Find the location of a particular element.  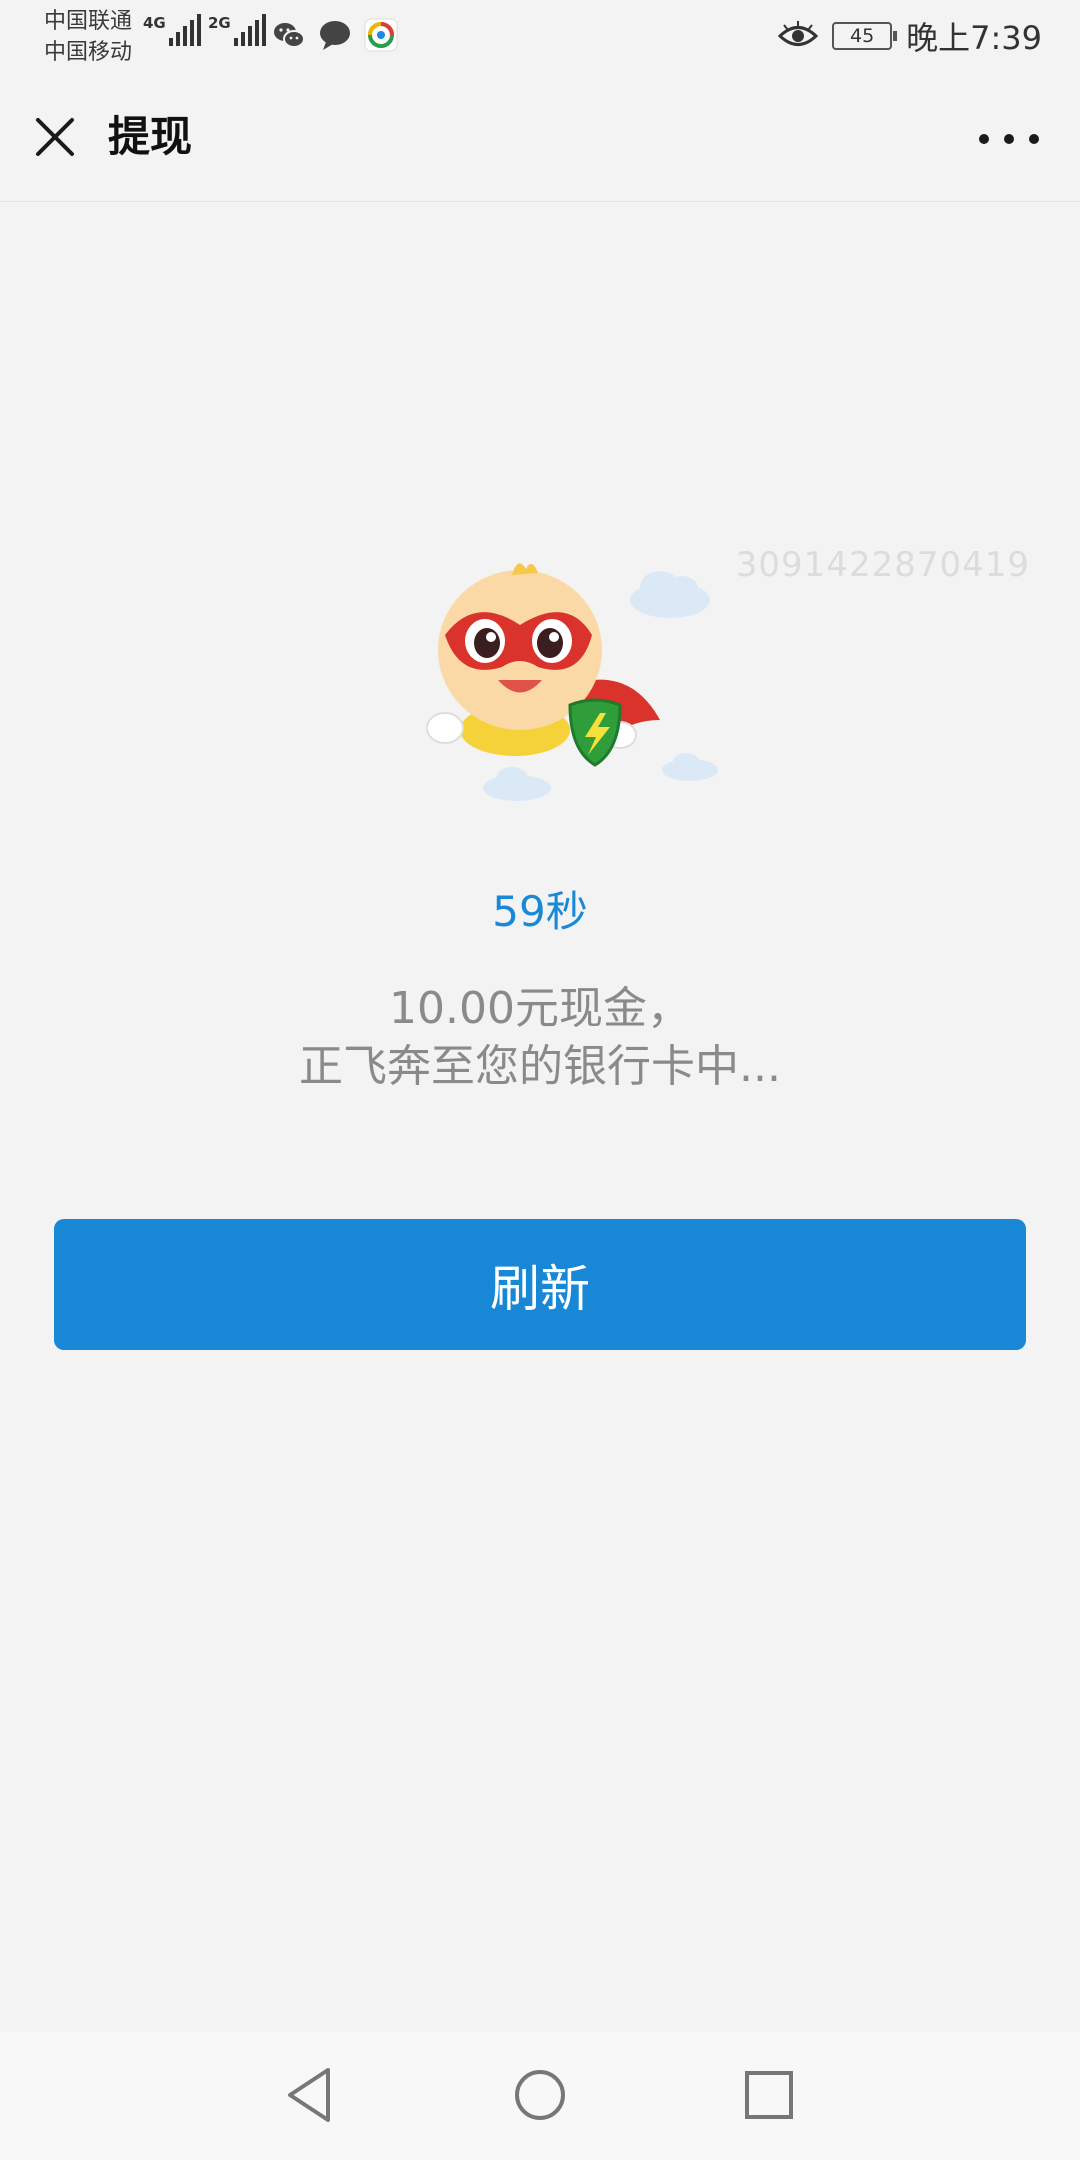

battery-level: 45 is located at coordinates (862, 36).